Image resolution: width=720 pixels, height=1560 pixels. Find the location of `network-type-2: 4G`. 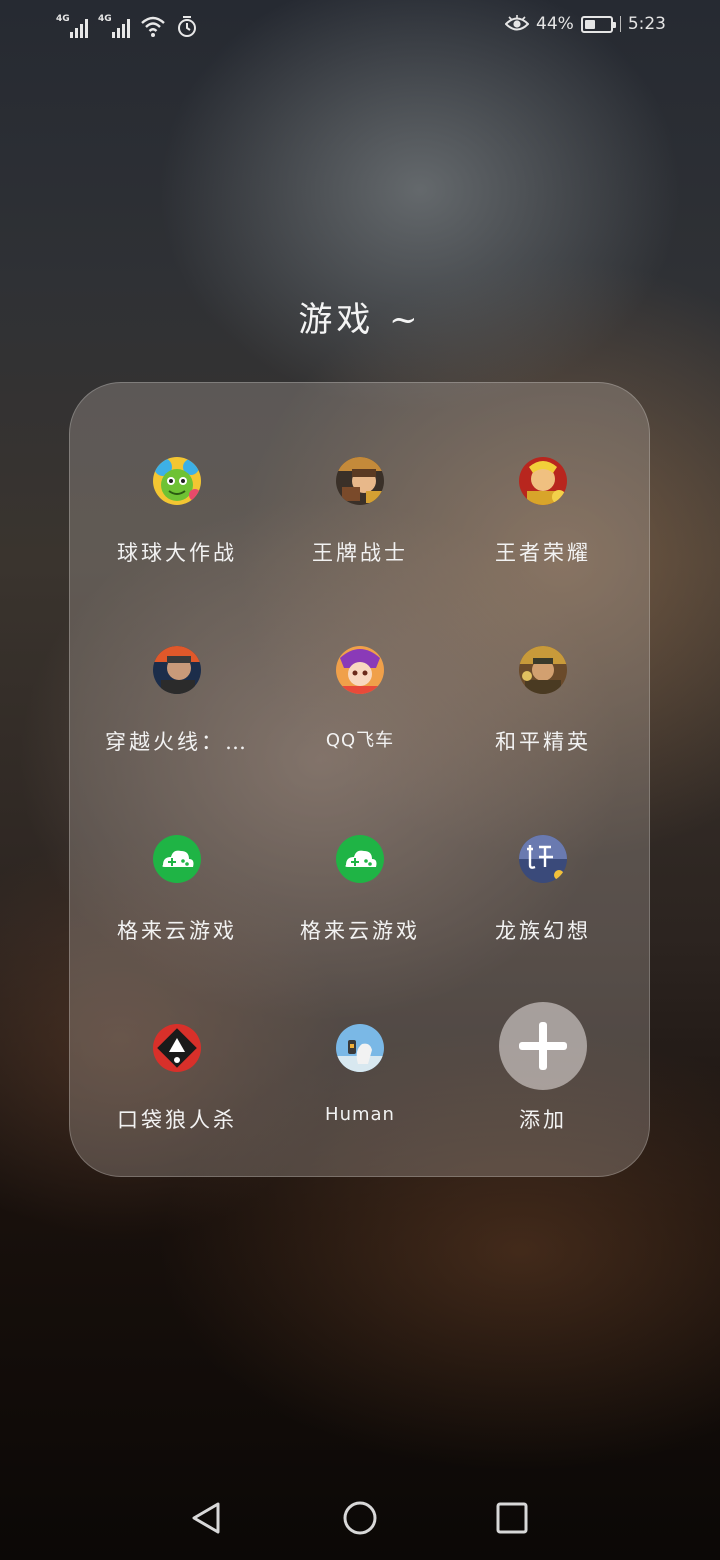

network-type-2: 4G is located at coordinates (105, 19).